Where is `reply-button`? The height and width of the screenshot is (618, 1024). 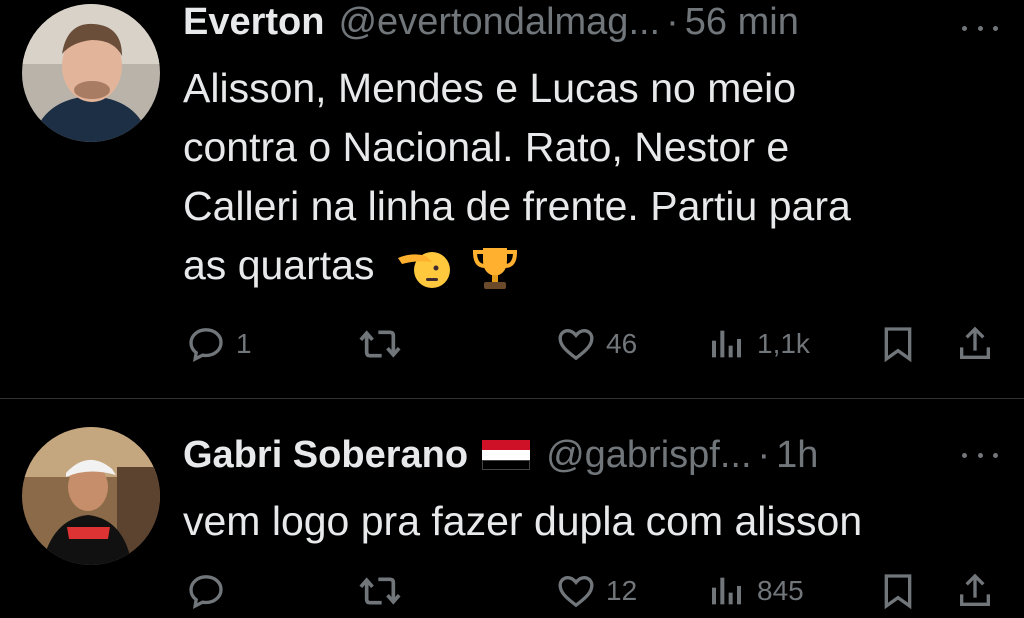
reply-button is located at coordinates (211, 591).